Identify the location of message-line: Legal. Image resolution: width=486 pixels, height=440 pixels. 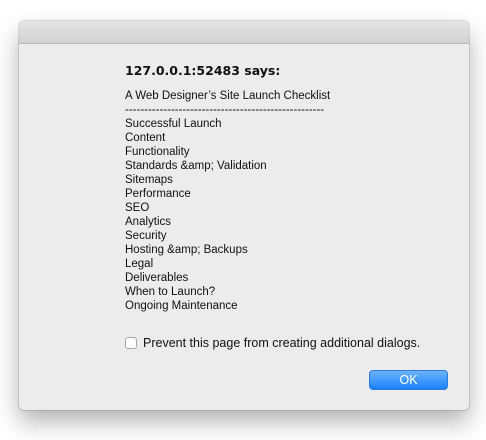
(139, 264).